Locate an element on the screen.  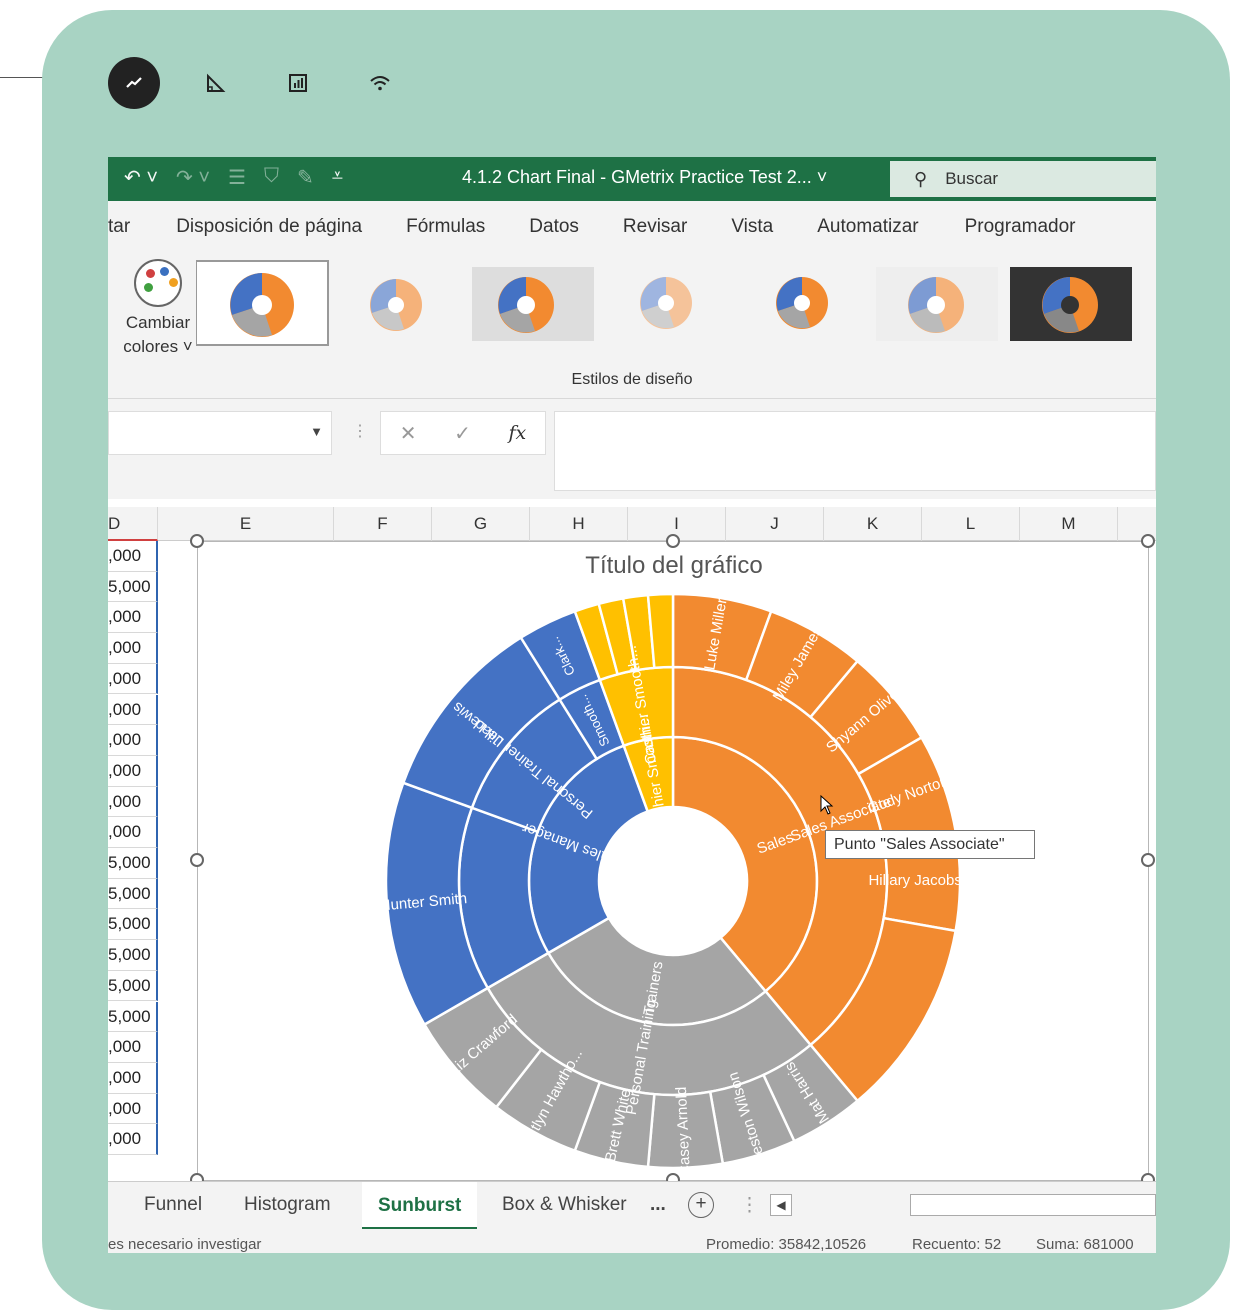
tab-insert: tar is located at coordinates (119, 227).